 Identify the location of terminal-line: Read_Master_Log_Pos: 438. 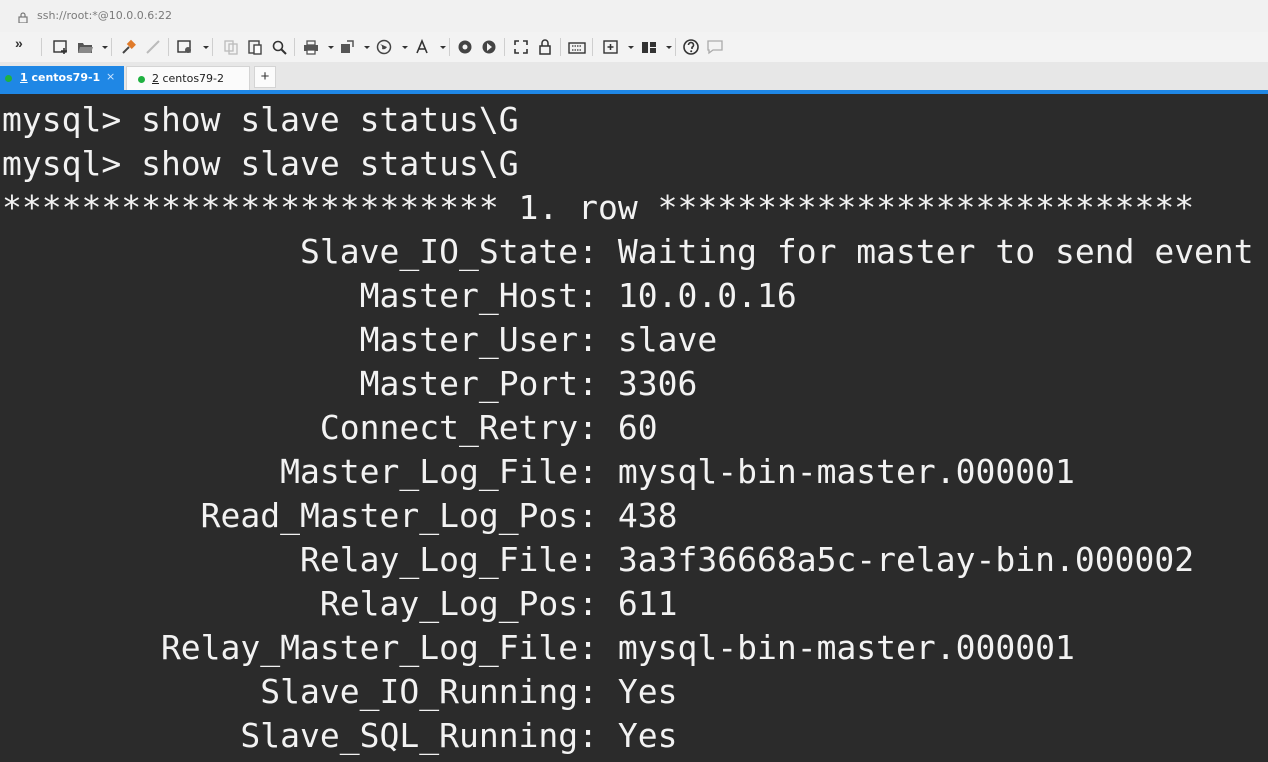
(340, 515).